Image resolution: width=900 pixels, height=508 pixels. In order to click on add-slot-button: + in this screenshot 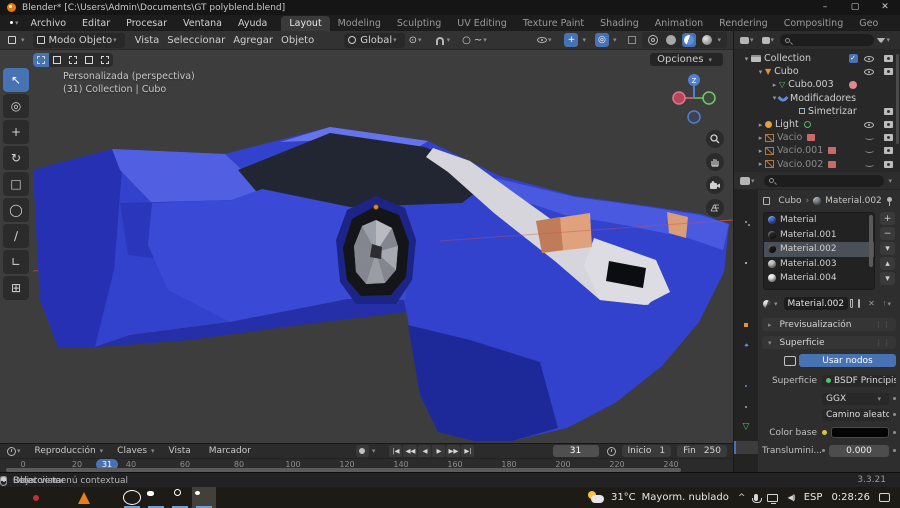, I will do `click(887, 218)`.